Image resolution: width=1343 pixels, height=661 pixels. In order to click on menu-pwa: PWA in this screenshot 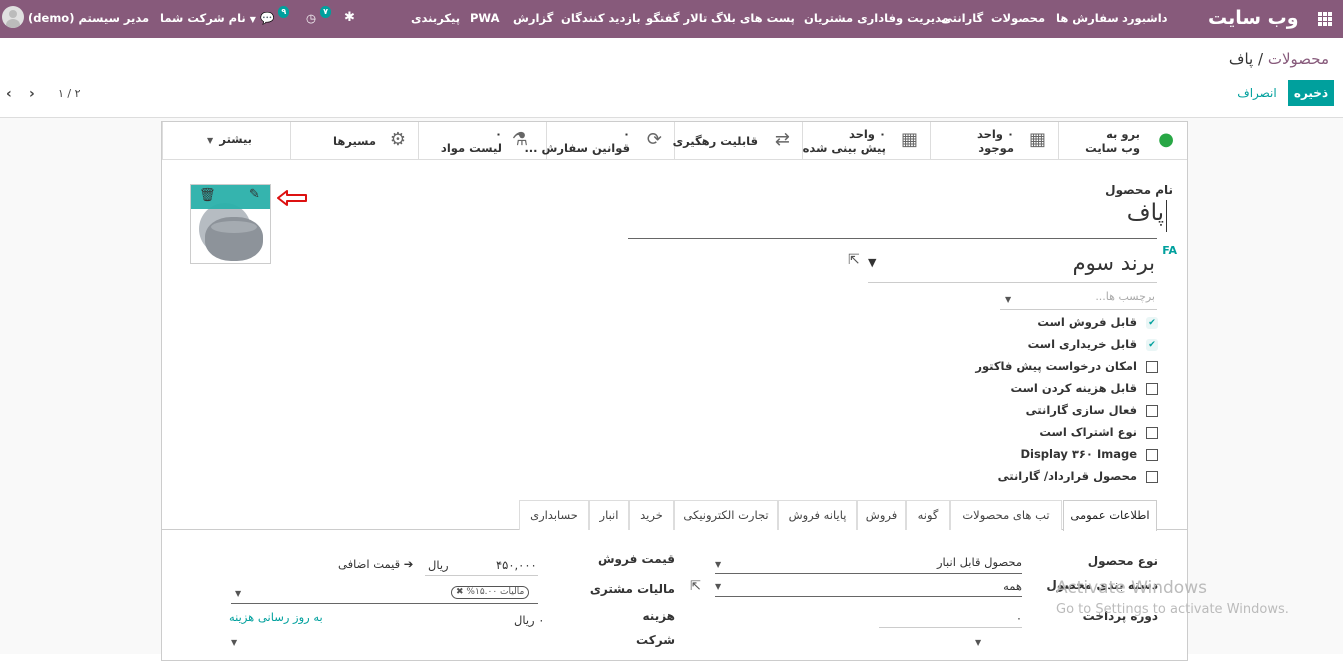, I will do `click(485, 19)`.